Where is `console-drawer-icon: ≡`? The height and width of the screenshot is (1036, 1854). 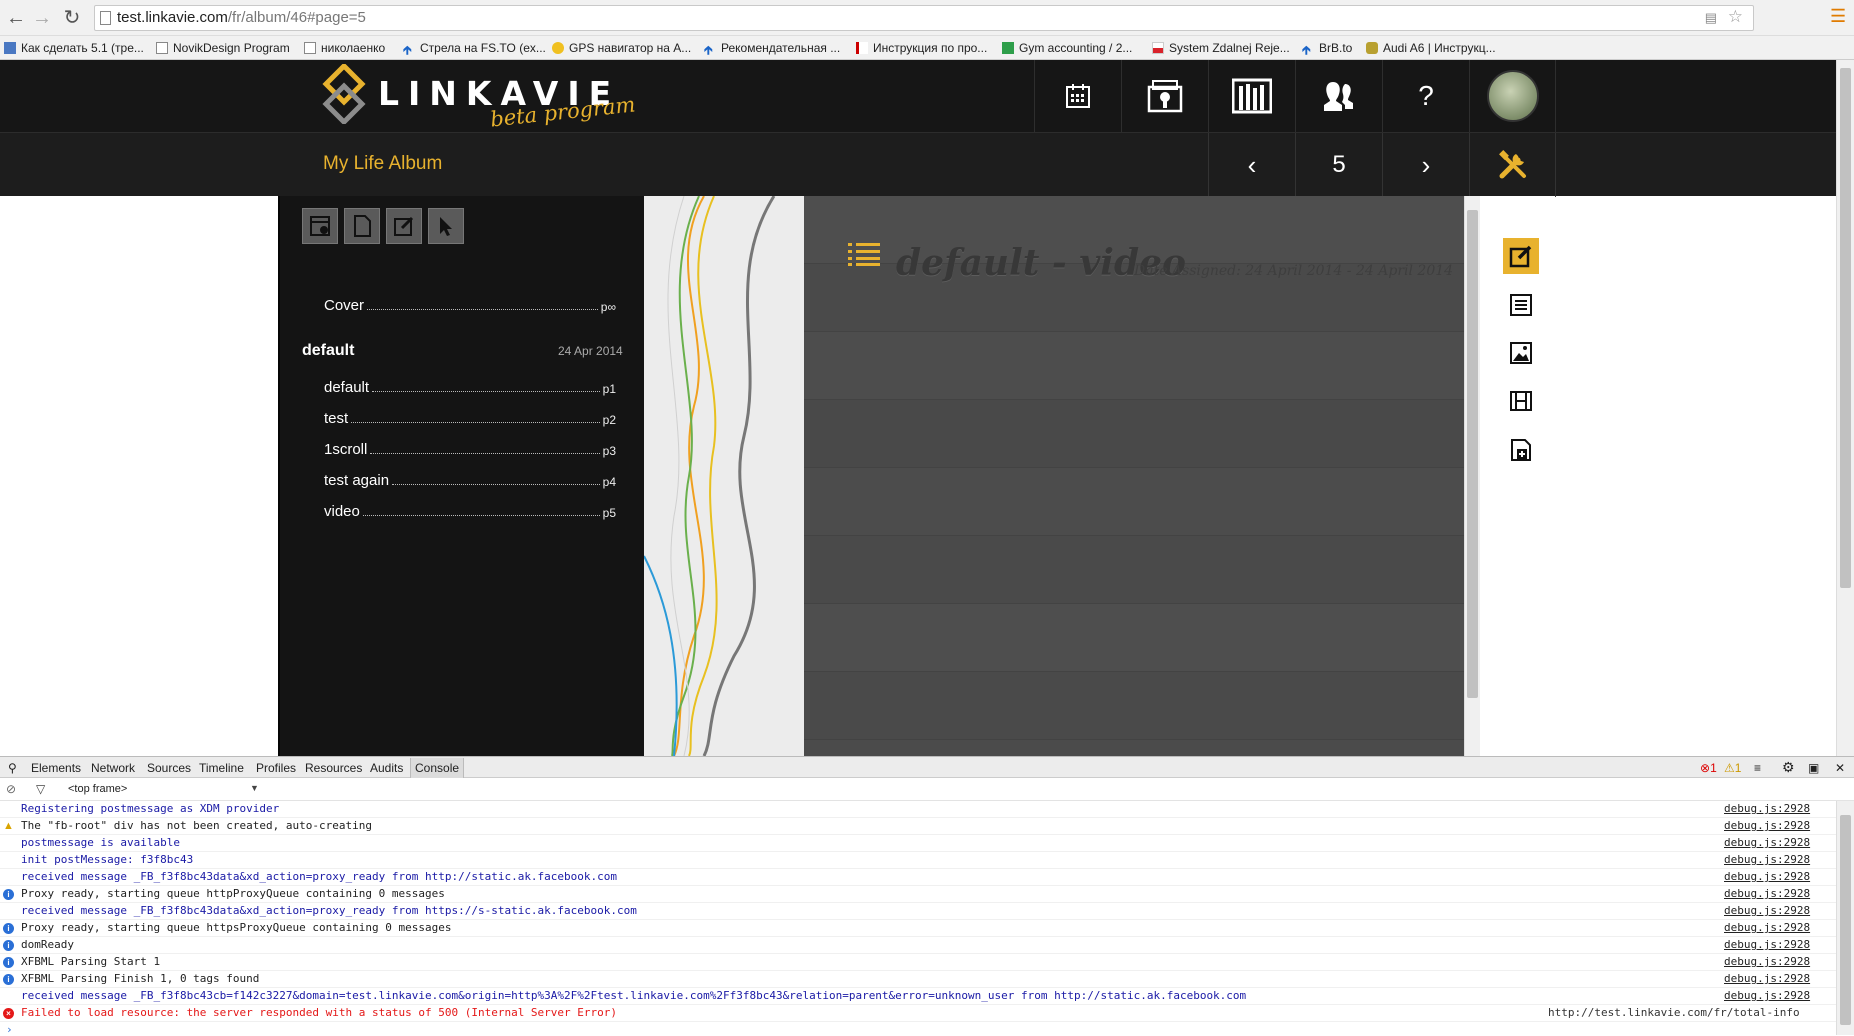
console-drawer-icon: ≡ is located at coordinates (1757, 768).